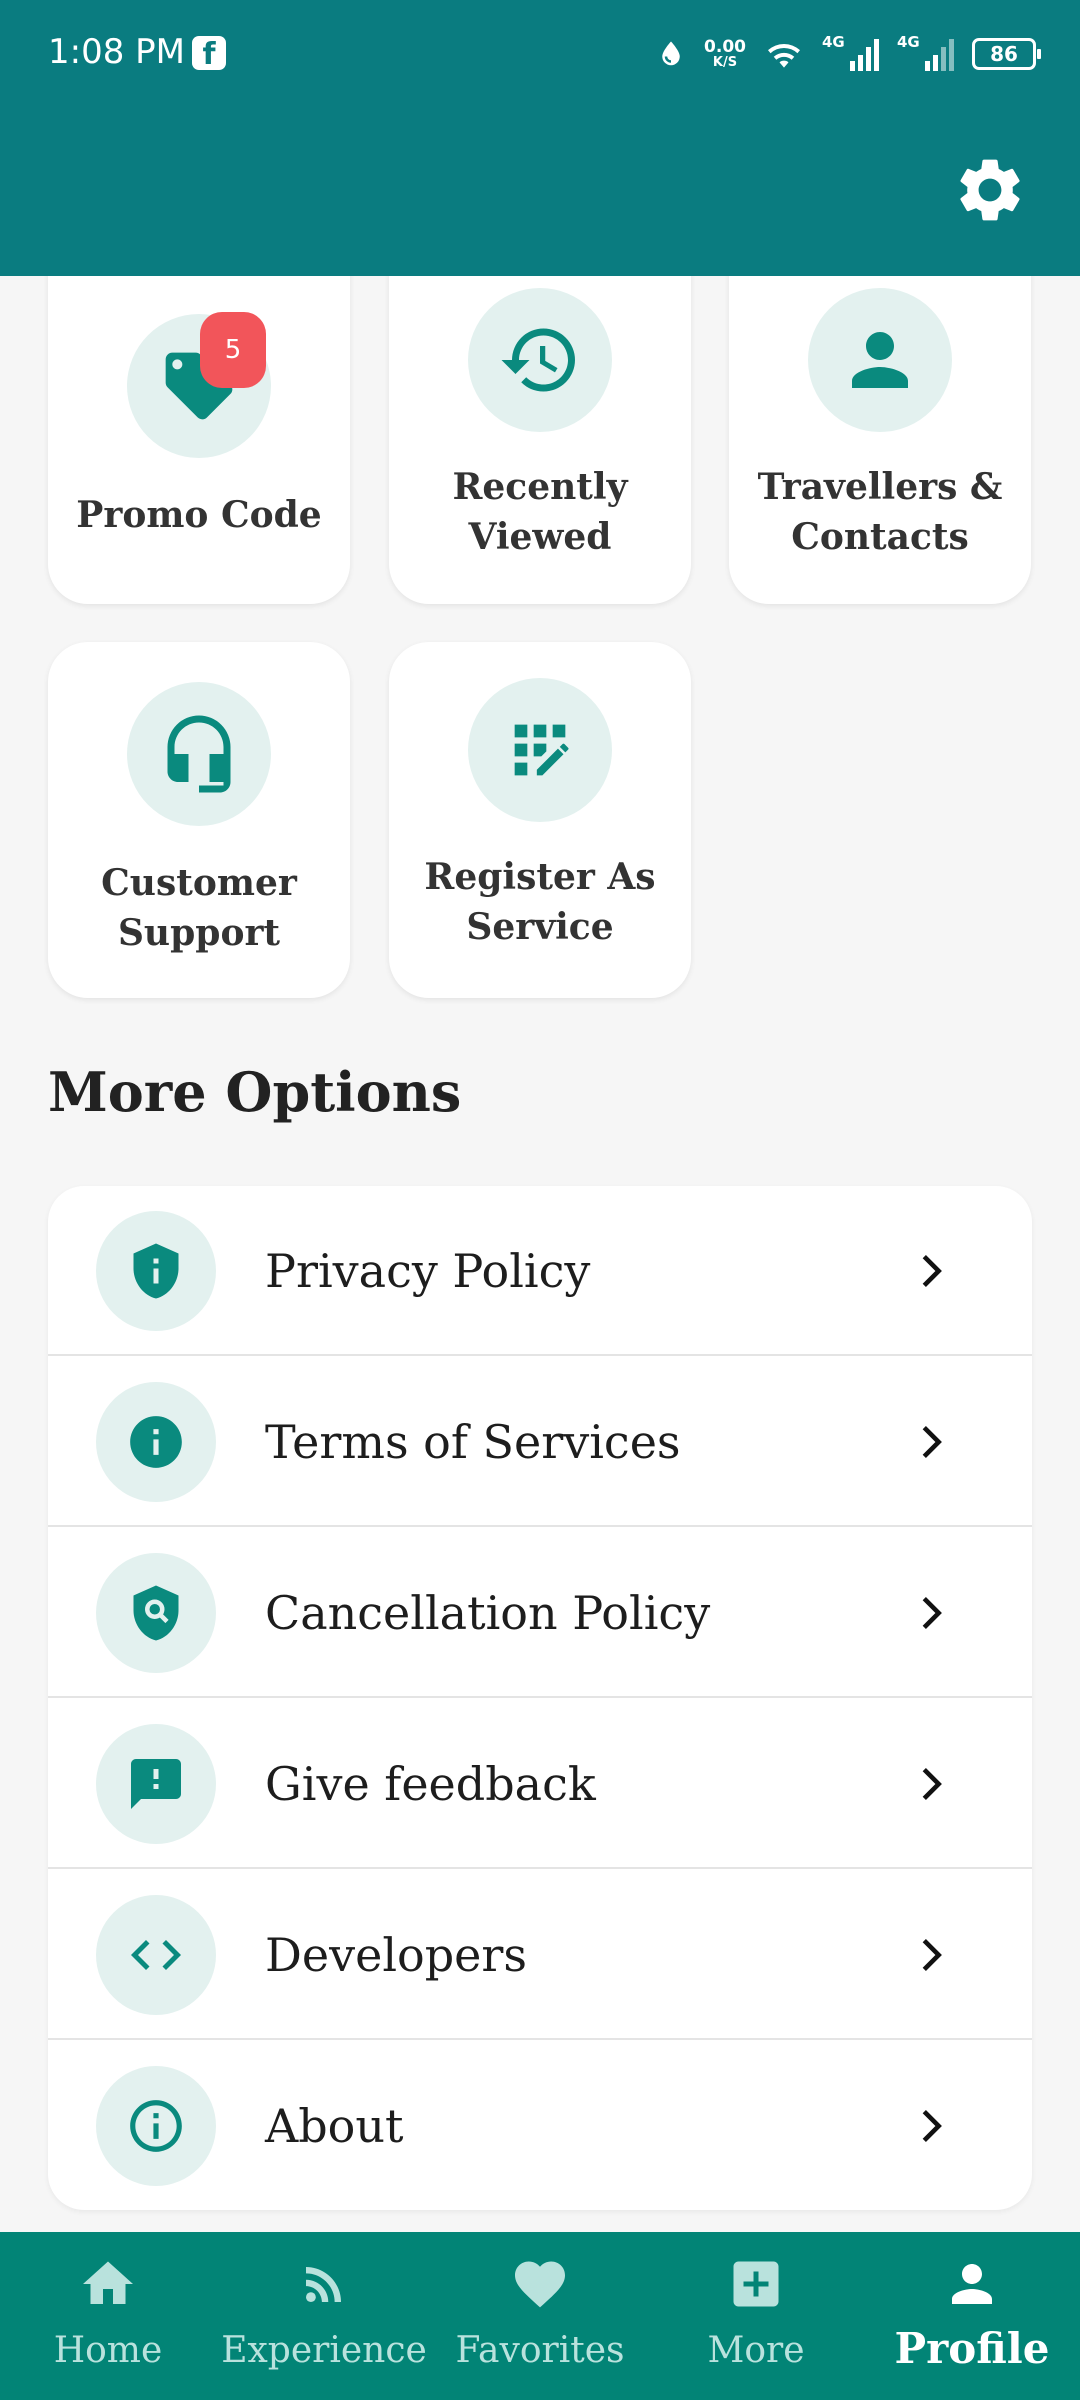 The image size is (1080, 2400). I want to click on option-label: Terms of Services, so click(473, 1442).